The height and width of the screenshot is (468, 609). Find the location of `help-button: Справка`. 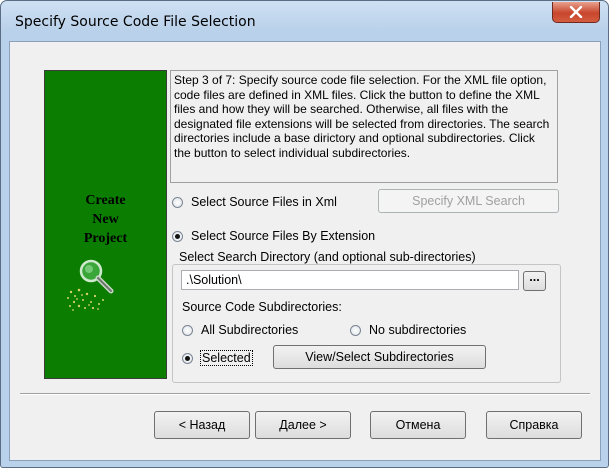

help-button: Справка is located at coordinates (534, 425).